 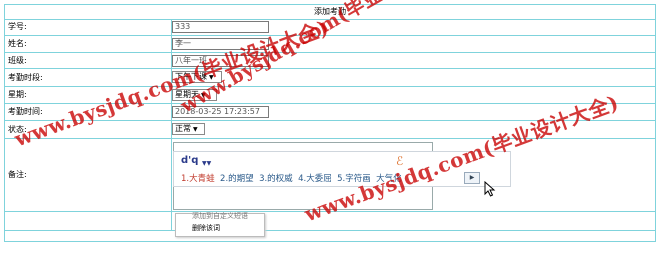 I want to click on label-period: 考勤时段:, so click(x=25, y=77).